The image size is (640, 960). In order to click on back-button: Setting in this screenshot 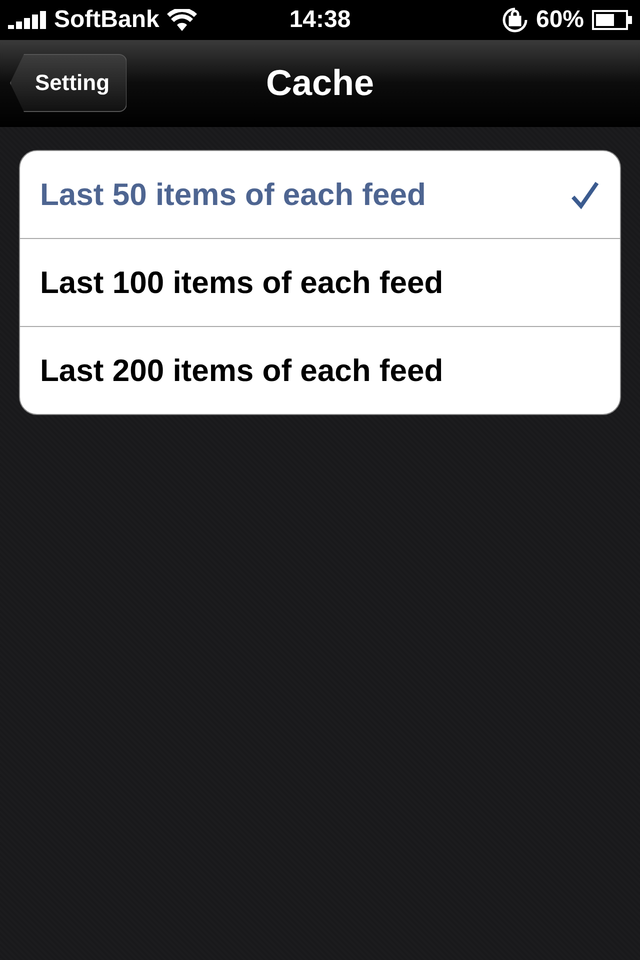, I will do `click(68, 83)`.